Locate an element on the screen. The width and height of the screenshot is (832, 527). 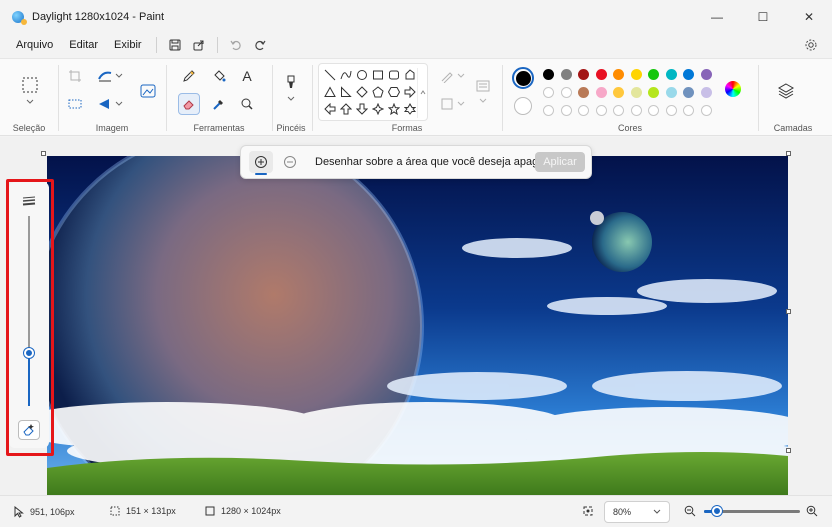
five-point-star-shape-icon is located at coordinates (394, 109).